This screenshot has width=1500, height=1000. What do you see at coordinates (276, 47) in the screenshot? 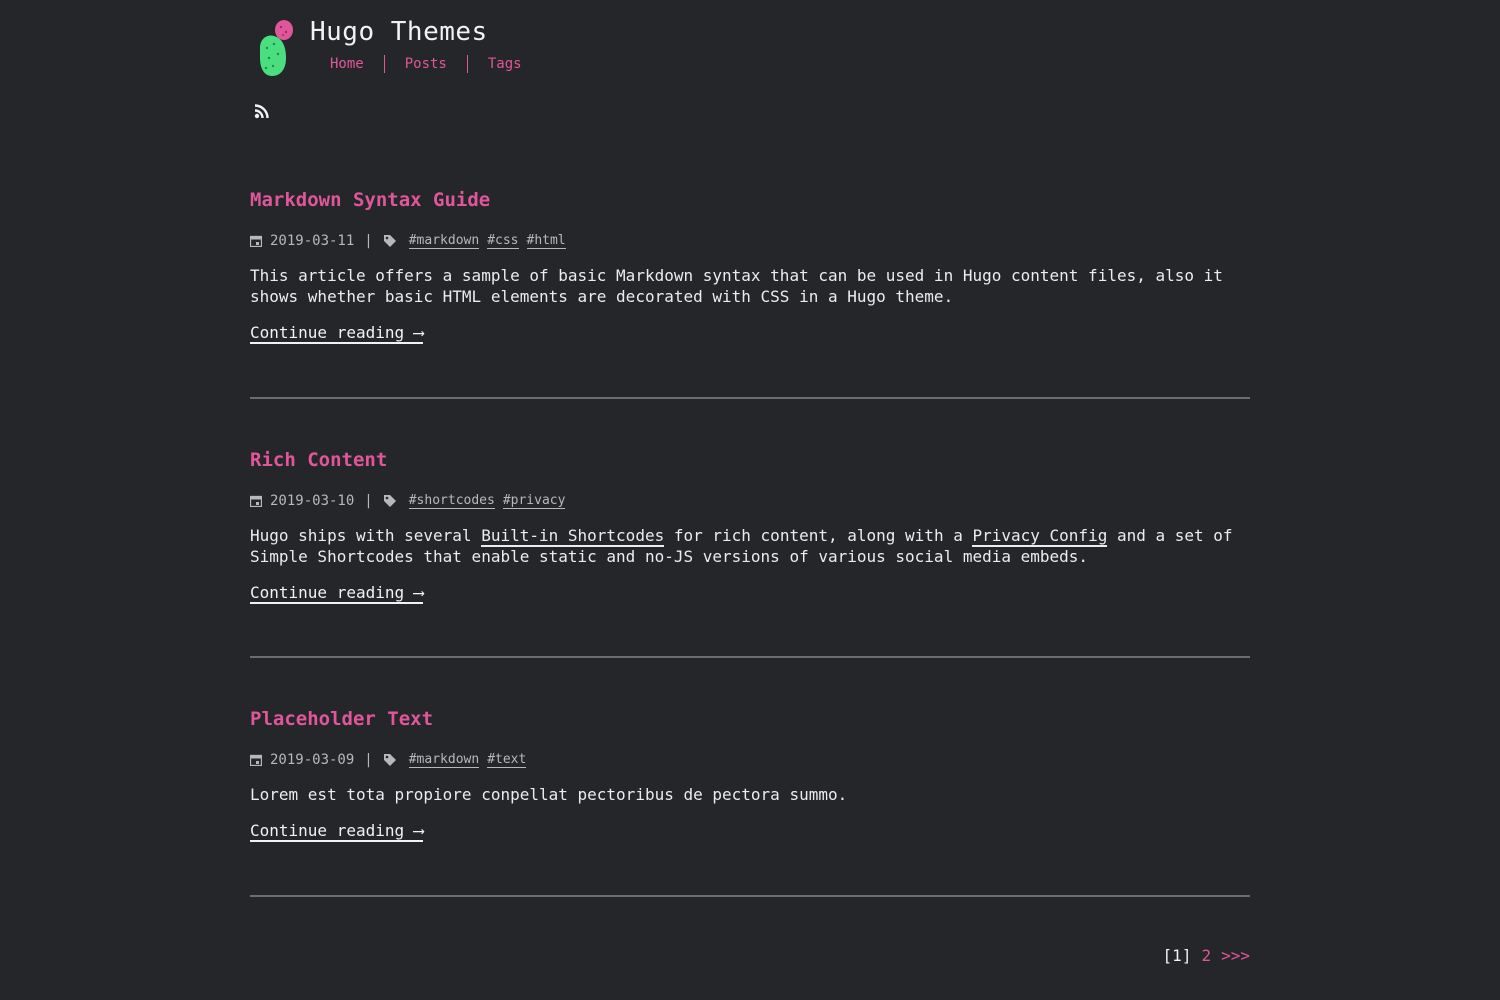
I see `logo-cactus-icon` at bounding box center [276, 47].